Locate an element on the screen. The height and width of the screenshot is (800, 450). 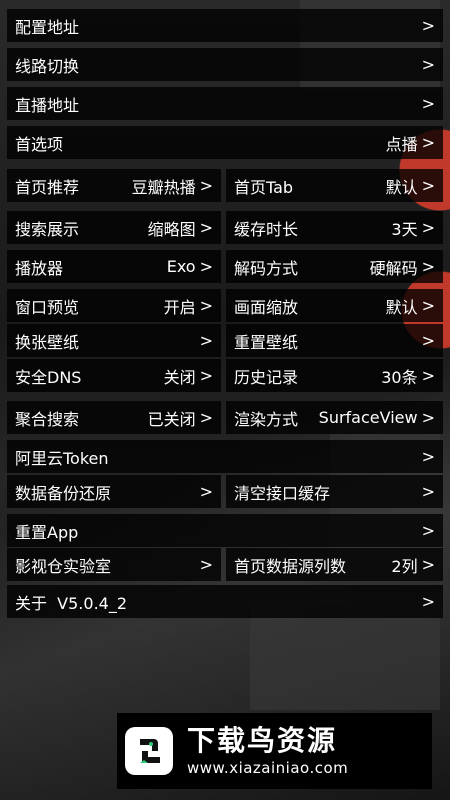
aggregate-search-item: 聚合搜索 已关闭 > is located at coordinates (114, 417).